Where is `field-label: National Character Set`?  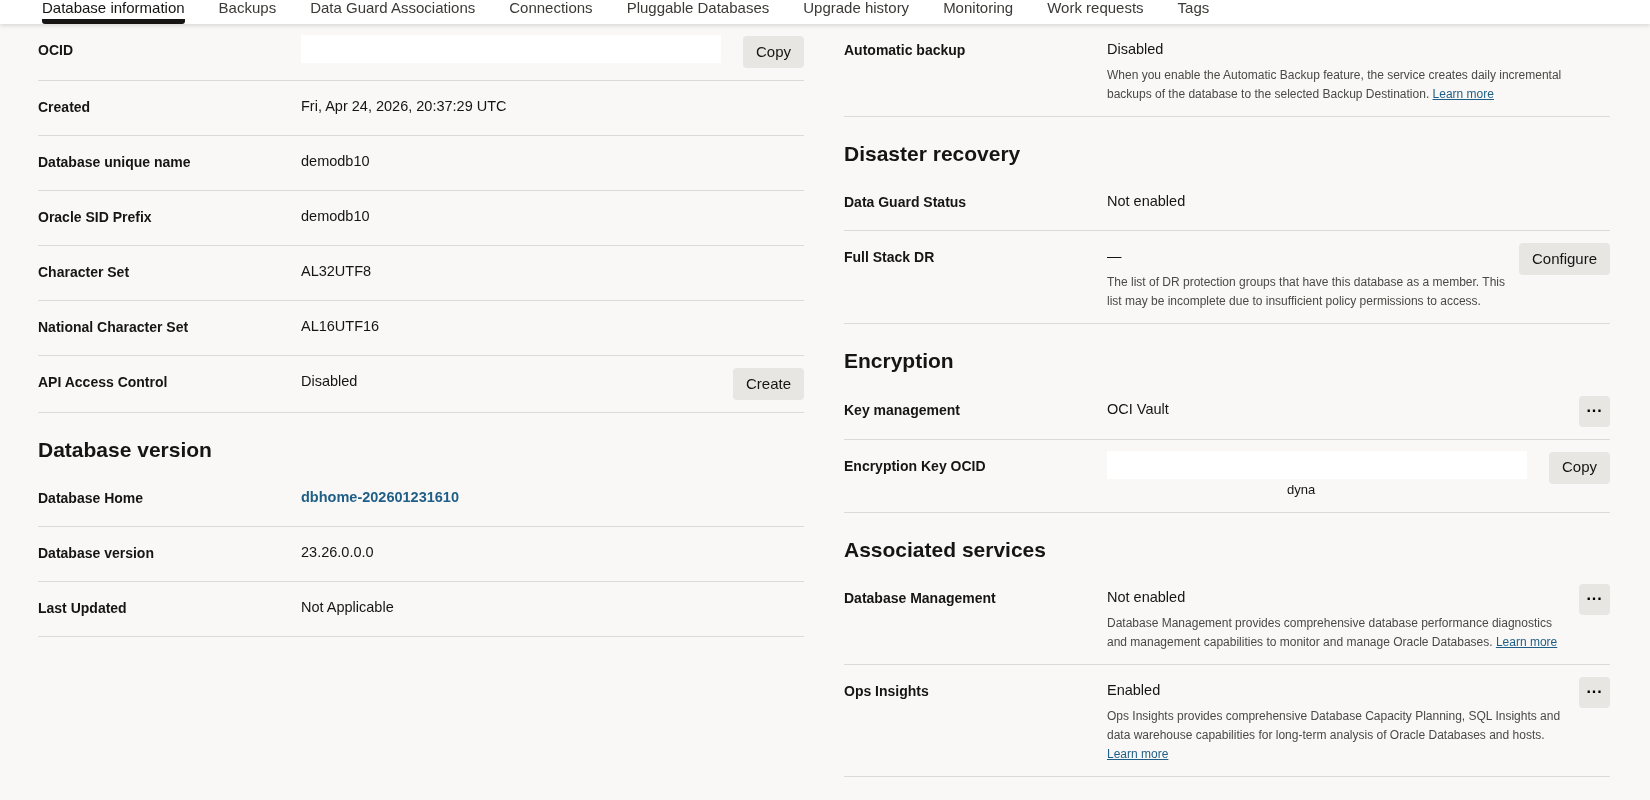
field-label: National Character Set is located at coordinates (114, 327).